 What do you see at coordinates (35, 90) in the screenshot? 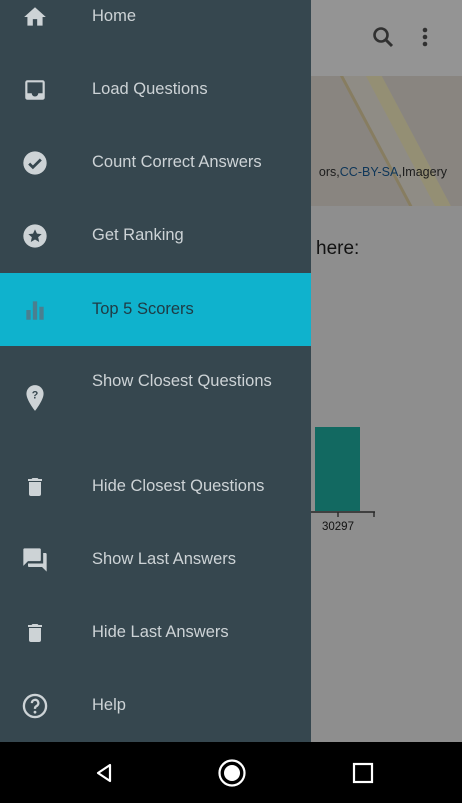
I see `inbox-icon` at bounding box center [35, 90].